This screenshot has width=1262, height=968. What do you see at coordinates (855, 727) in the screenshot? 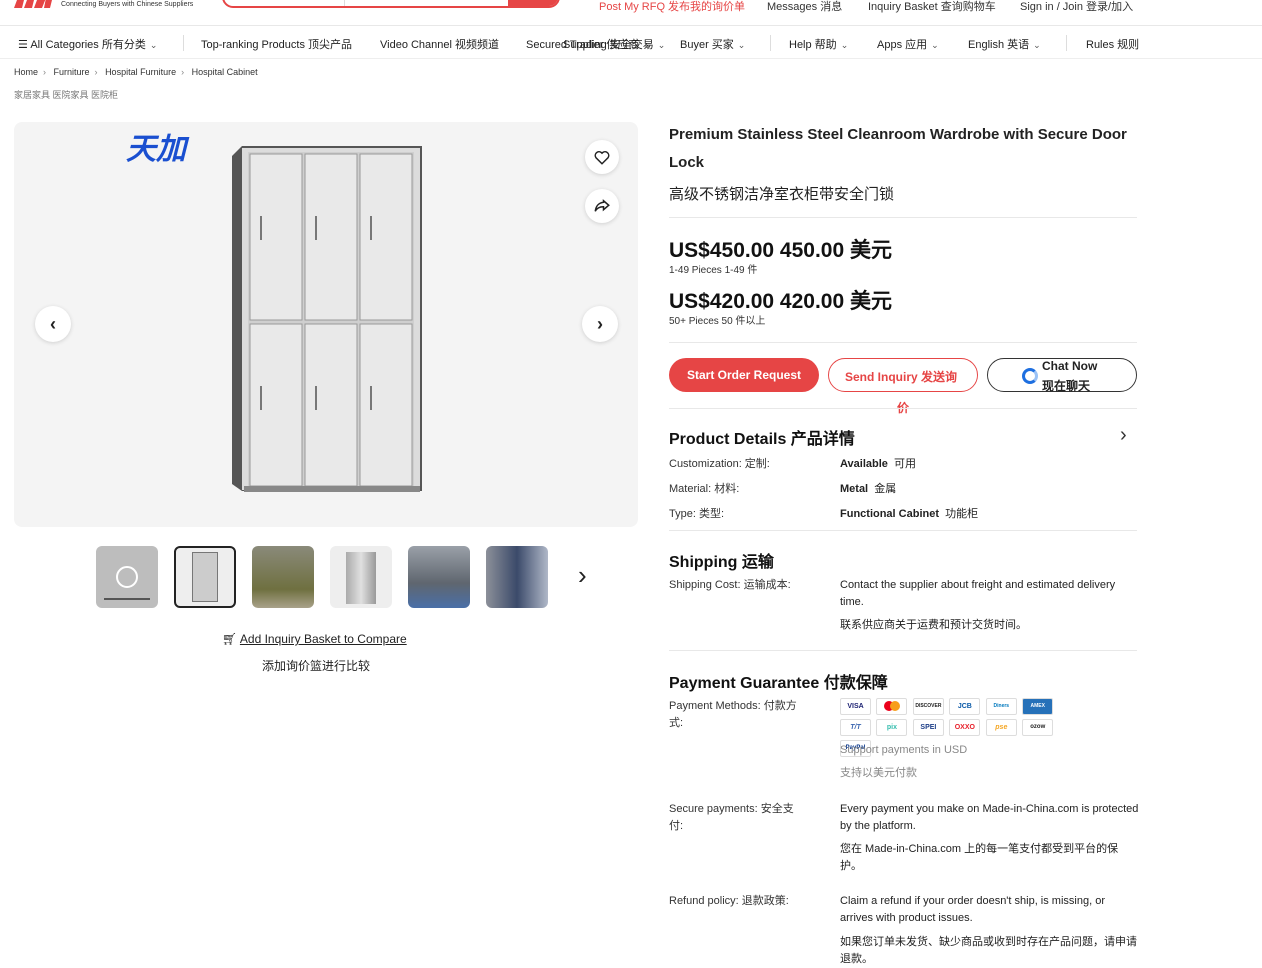
I see `tt-icon: T/T` at bounding box center [855, 727].